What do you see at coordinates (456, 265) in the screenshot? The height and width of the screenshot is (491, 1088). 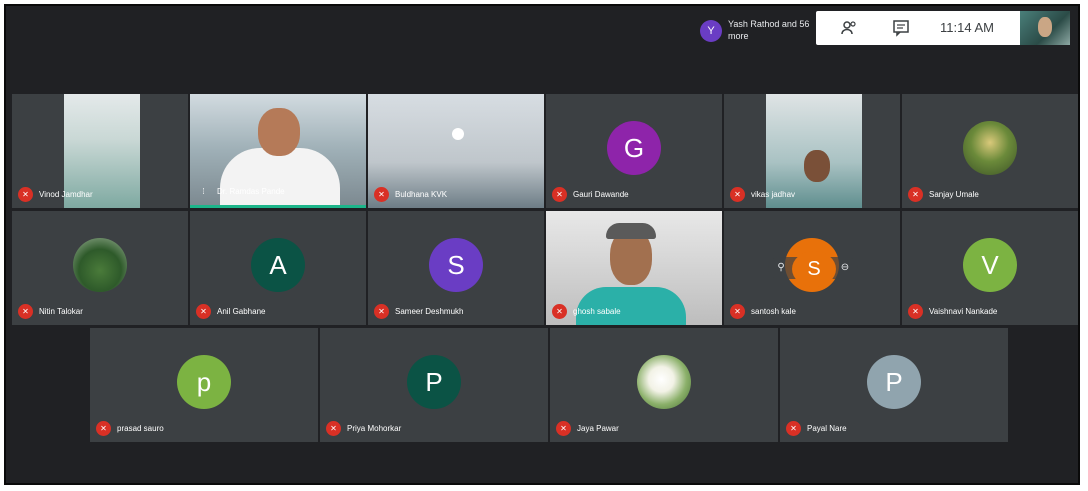 I see `participant-avatar: S` at bounding box center [456, 265].